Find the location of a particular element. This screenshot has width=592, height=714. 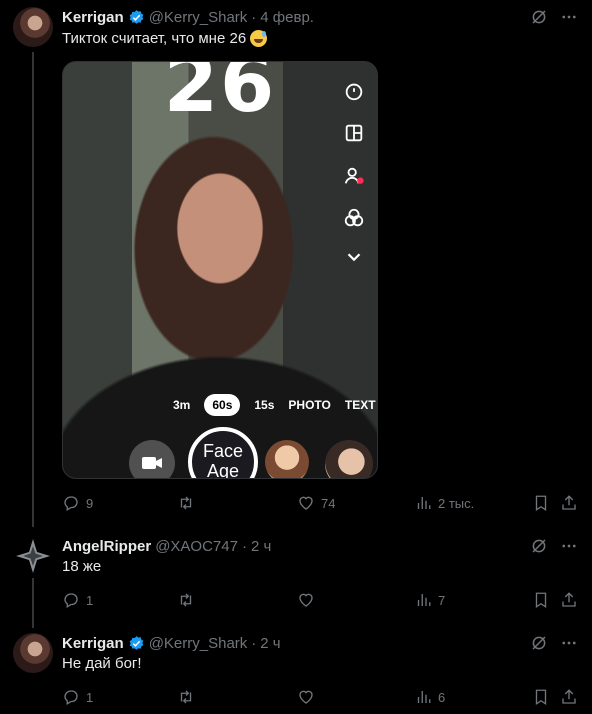

age-number: 26 is located at coordinates (220, 95).